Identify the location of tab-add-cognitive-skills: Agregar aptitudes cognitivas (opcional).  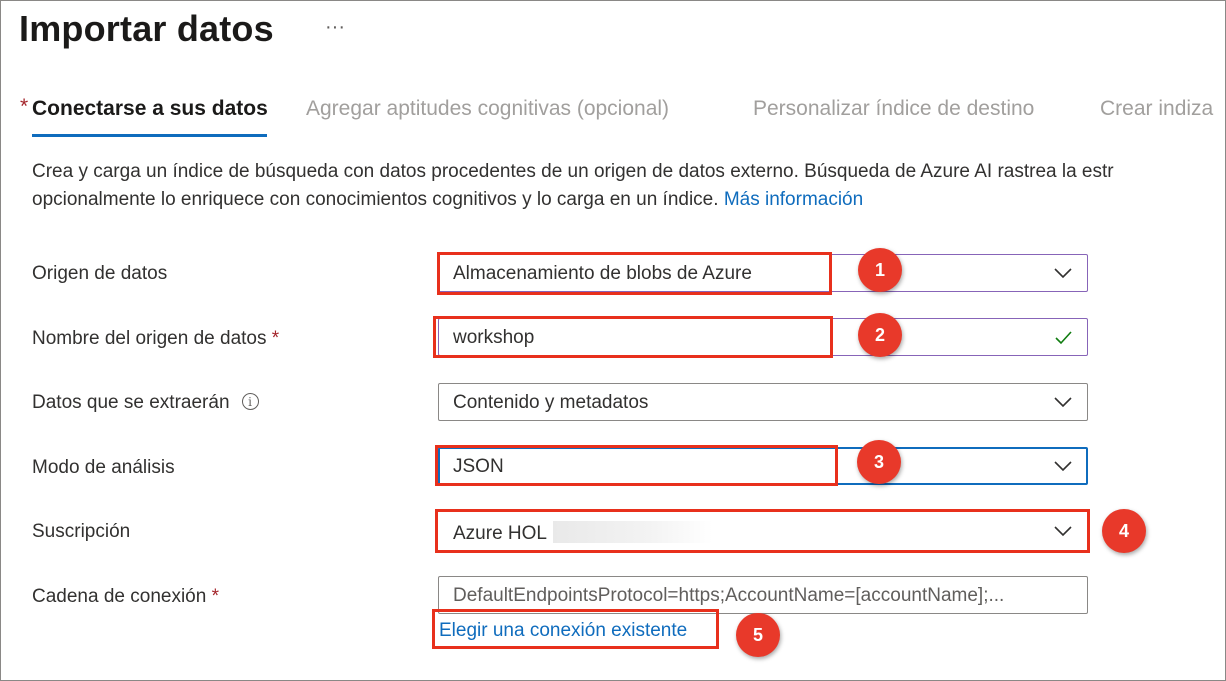
(487, 109).